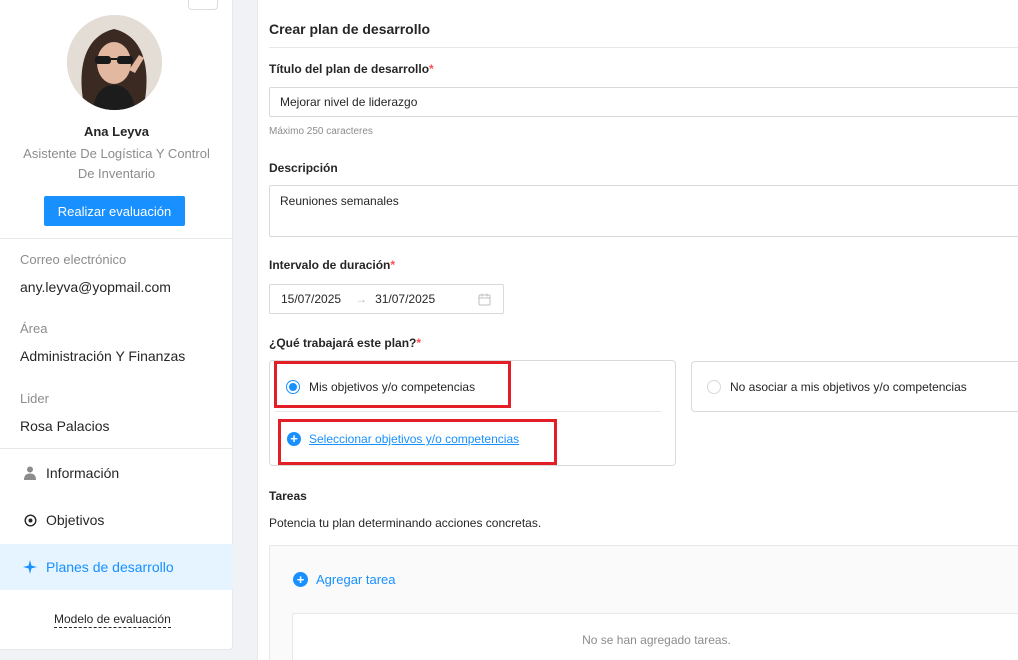  Describe the element at coordinates (643, 102) in the screenshot. I see `plan-title-input` at that location.